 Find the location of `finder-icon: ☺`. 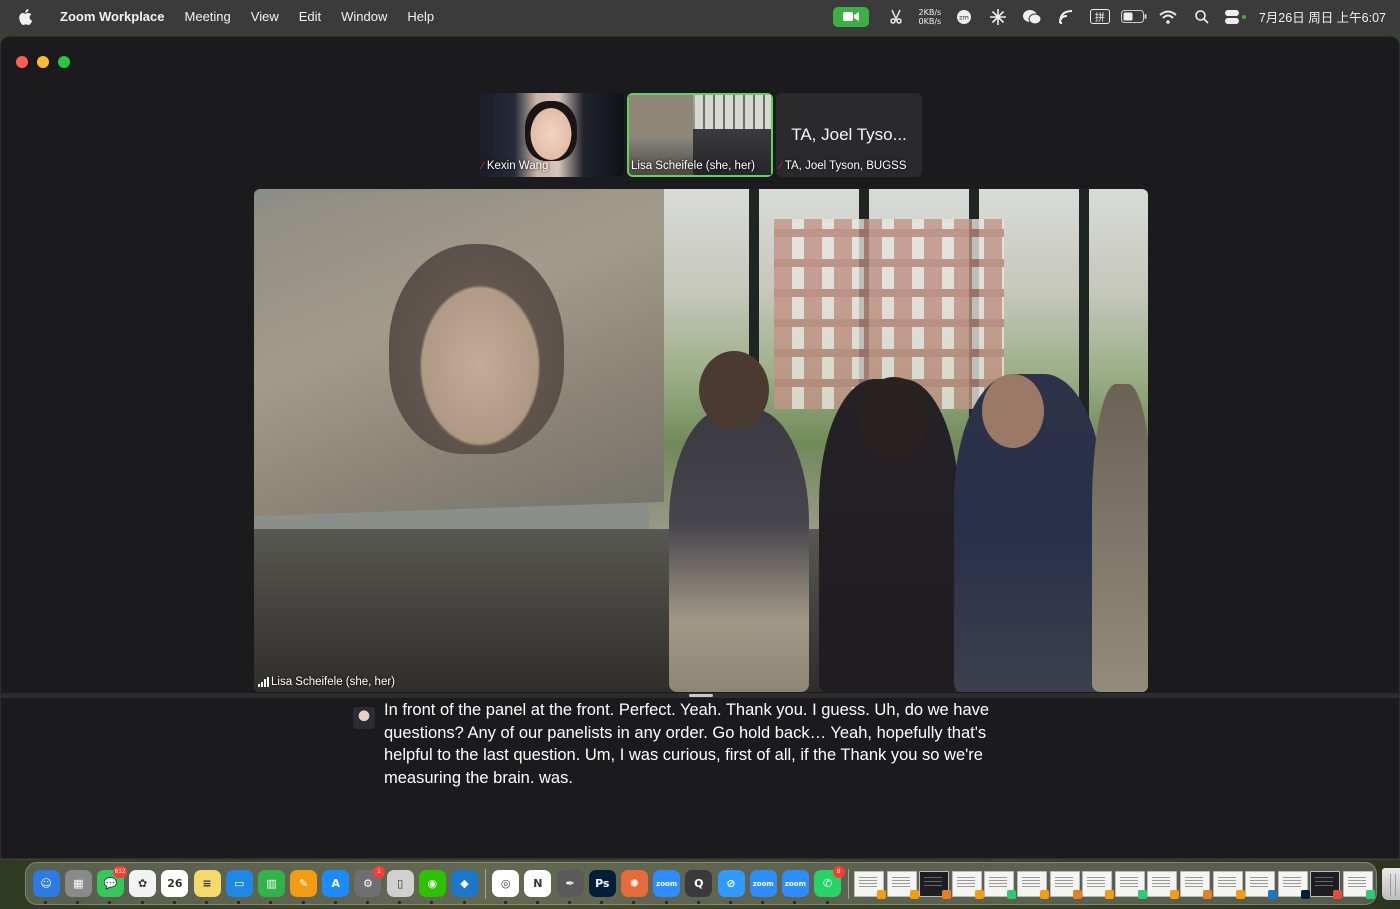

finder-icon: ☺ is located at coordinates (46, 886).